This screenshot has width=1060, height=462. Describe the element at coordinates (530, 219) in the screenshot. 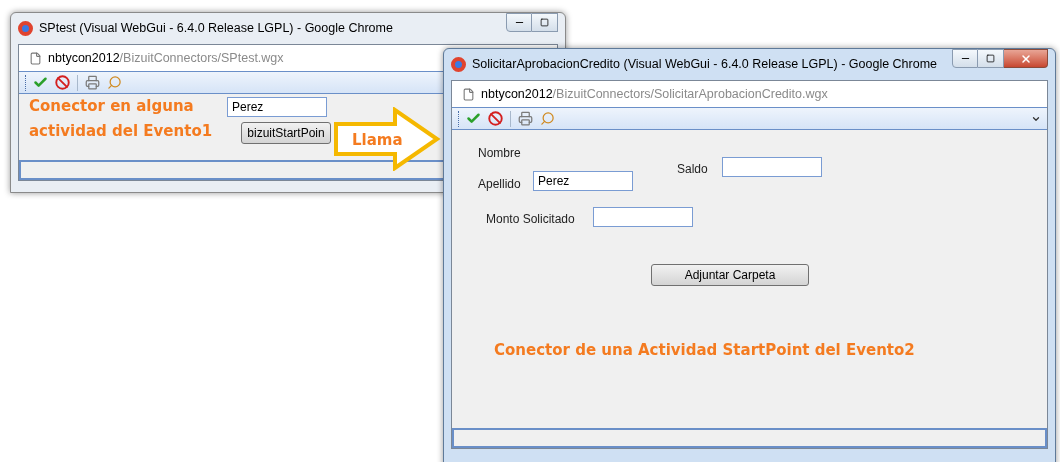

I see `field-label: Monto Solicitado` at that location.